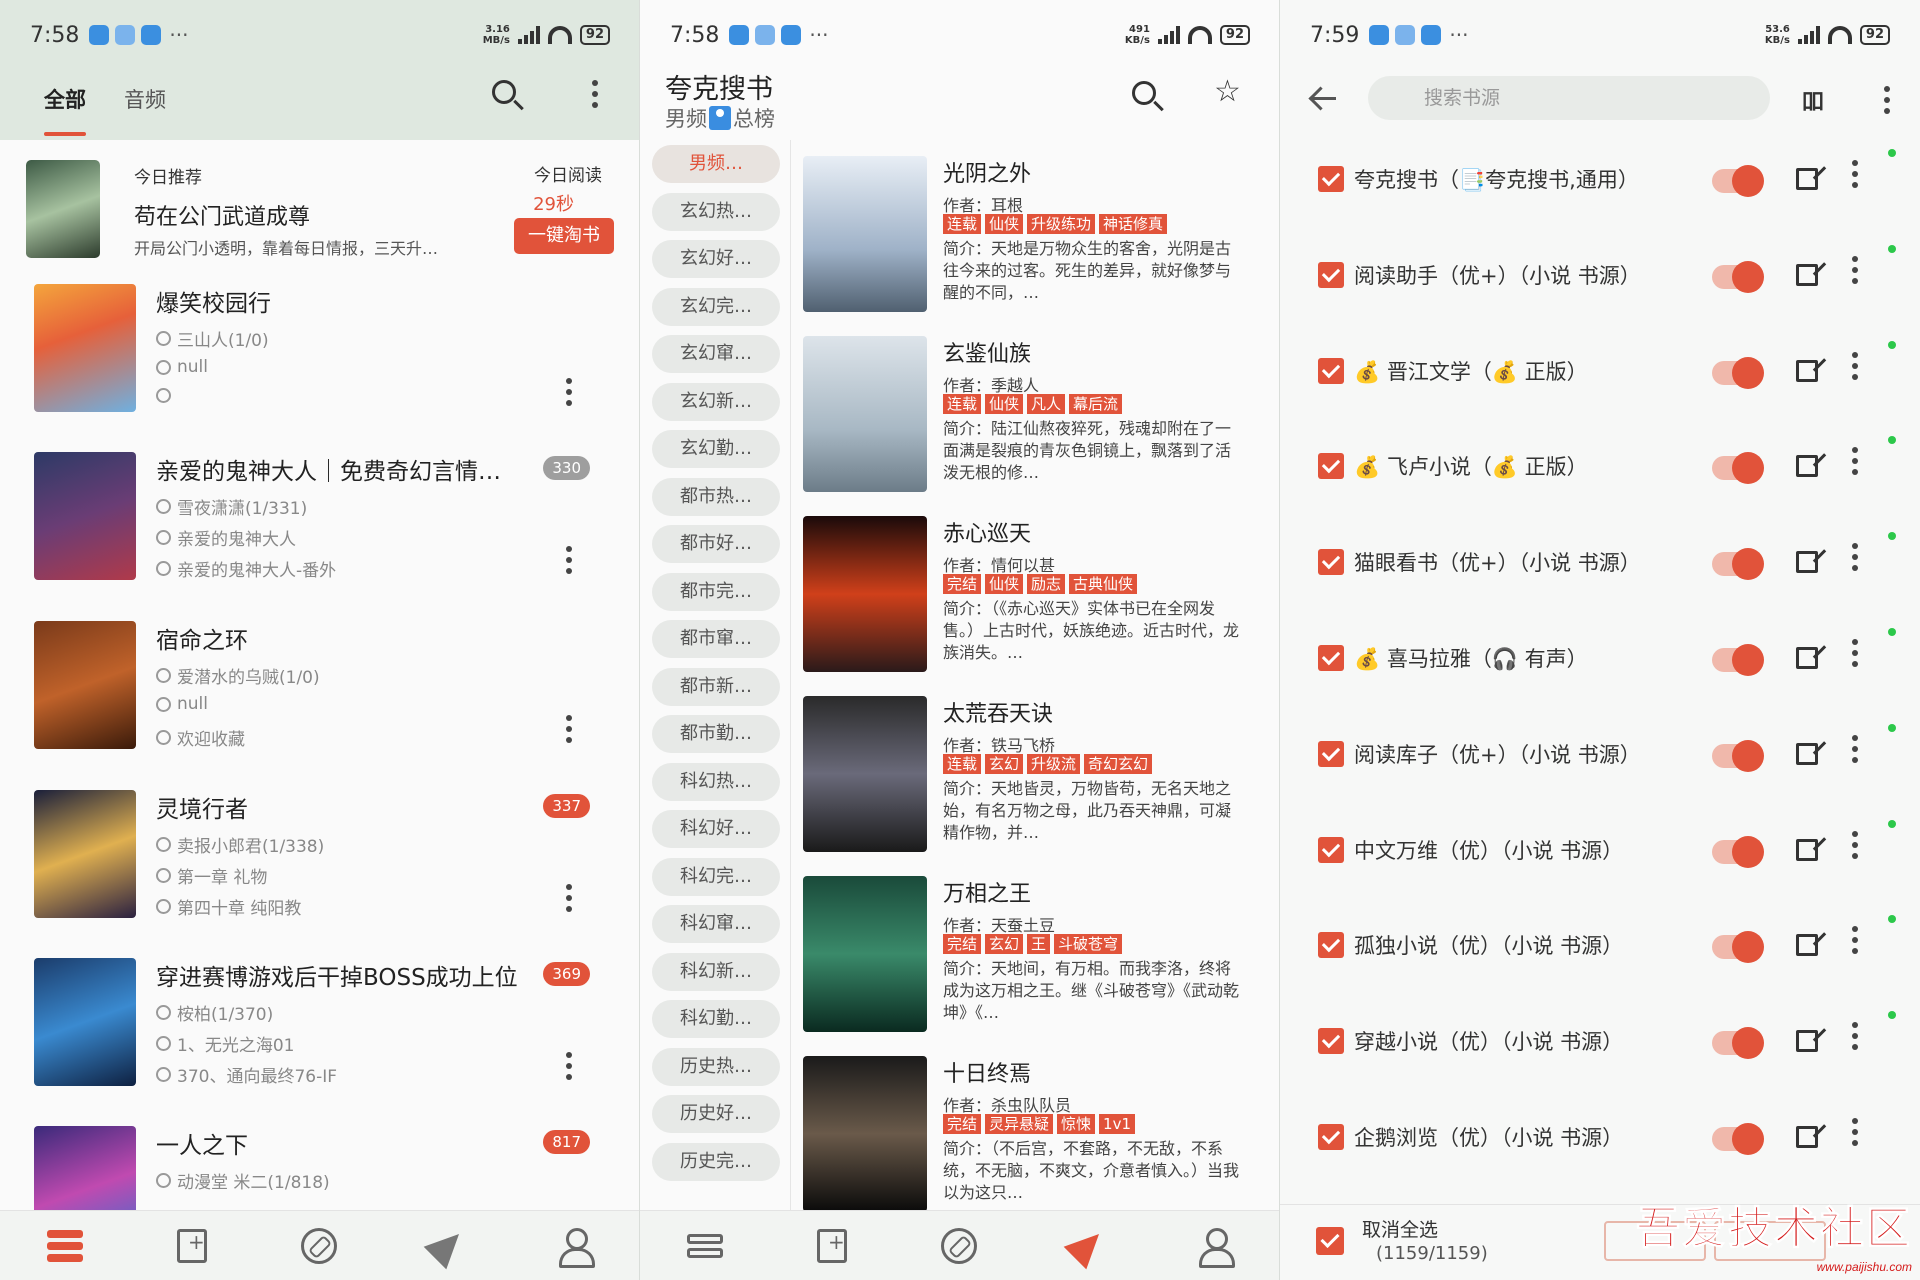  What do you see at coordinates (145, 99) in the screenshot?
I see `tab-audio: 音频` at bounding box center [145, 99].